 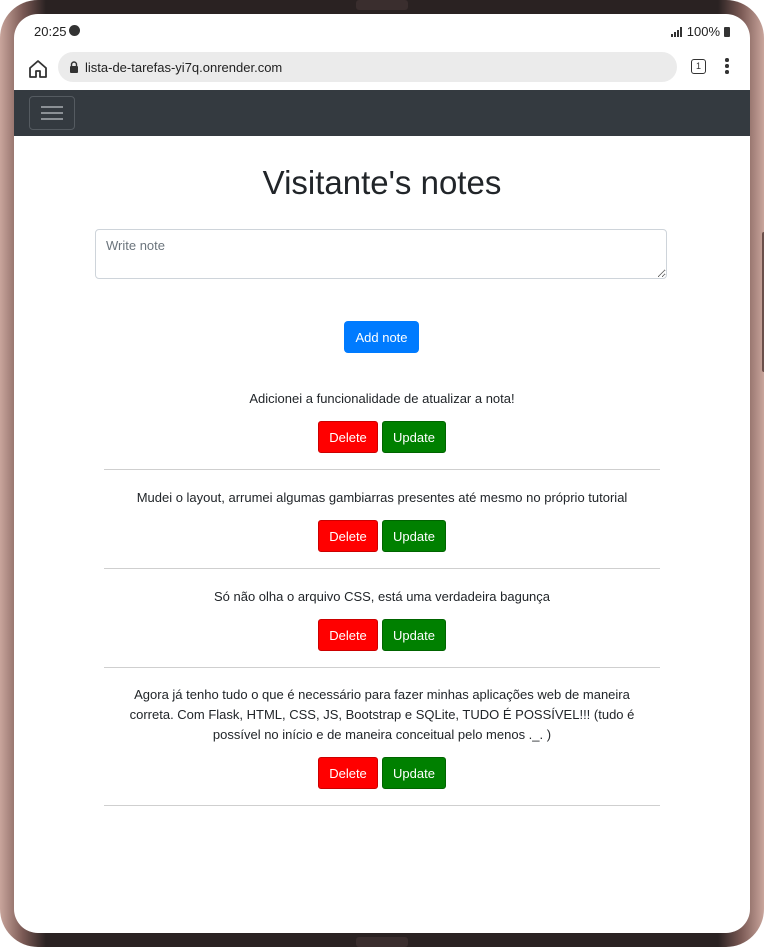 What do you see at coordinates (52, 113) in the screenshot?
I see `hamburger-icon` at bounding box center [52, 113].